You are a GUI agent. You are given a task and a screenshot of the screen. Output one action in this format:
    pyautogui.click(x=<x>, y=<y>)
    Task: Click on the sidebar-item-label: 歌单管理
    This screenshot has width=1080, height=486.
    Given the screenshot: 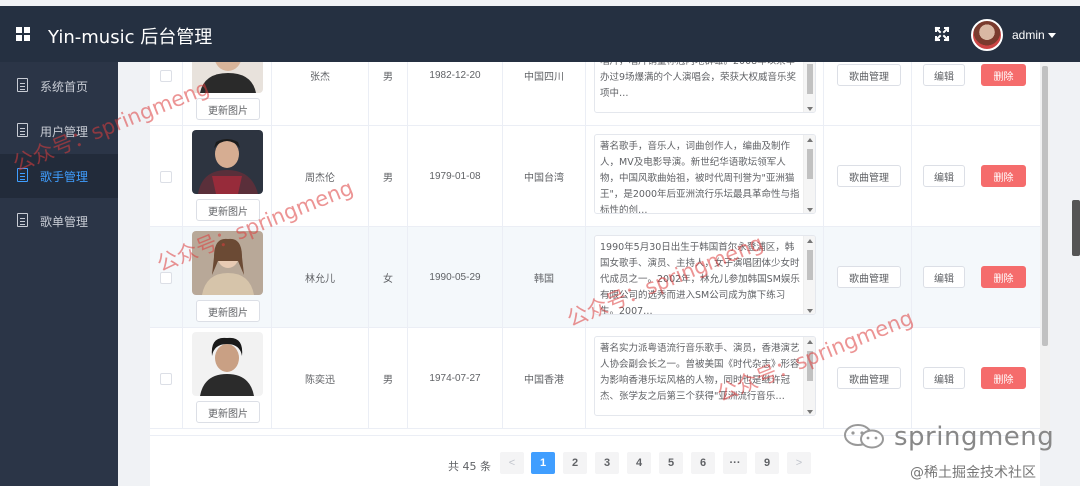 What is the action you would take?
    pyautogui.click(x=64, y=222)
    